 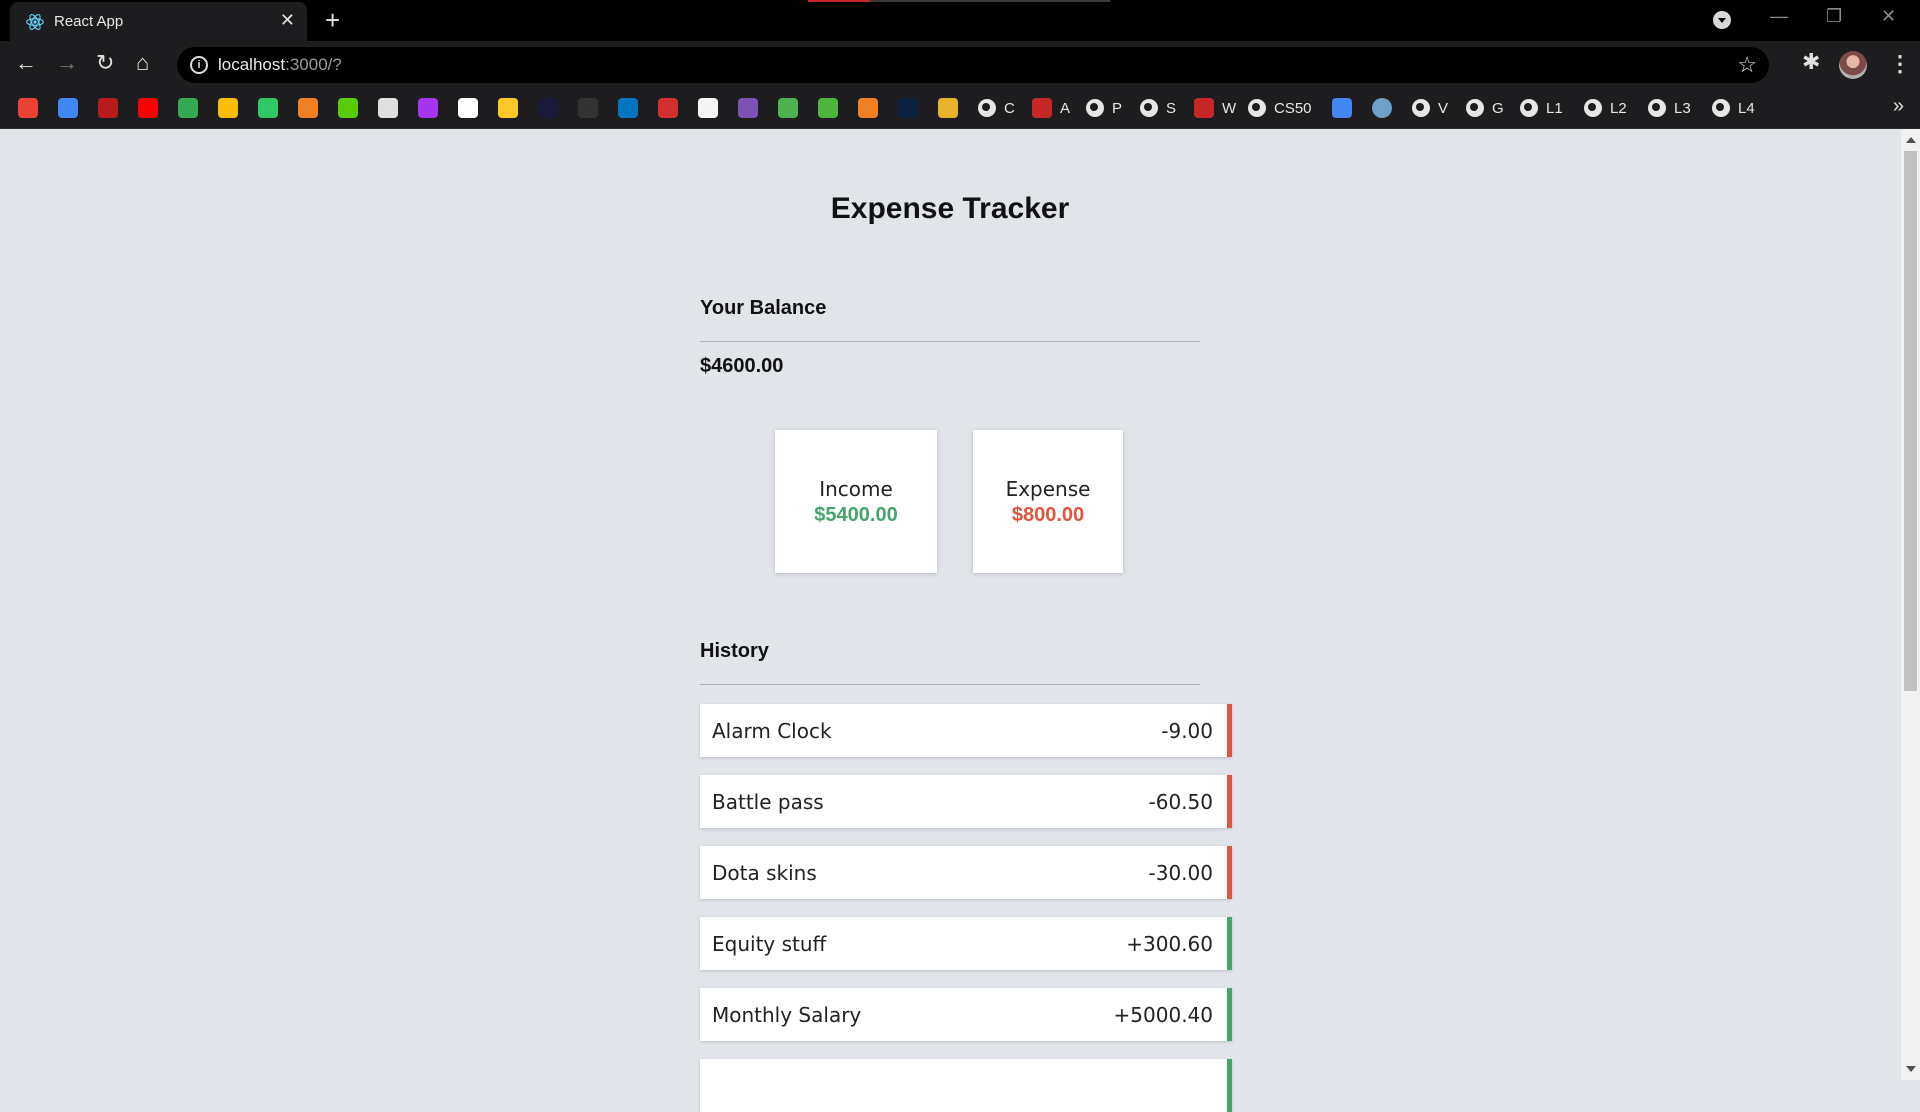 I want to click on dark-square-icon, so click(x=908, y=108).